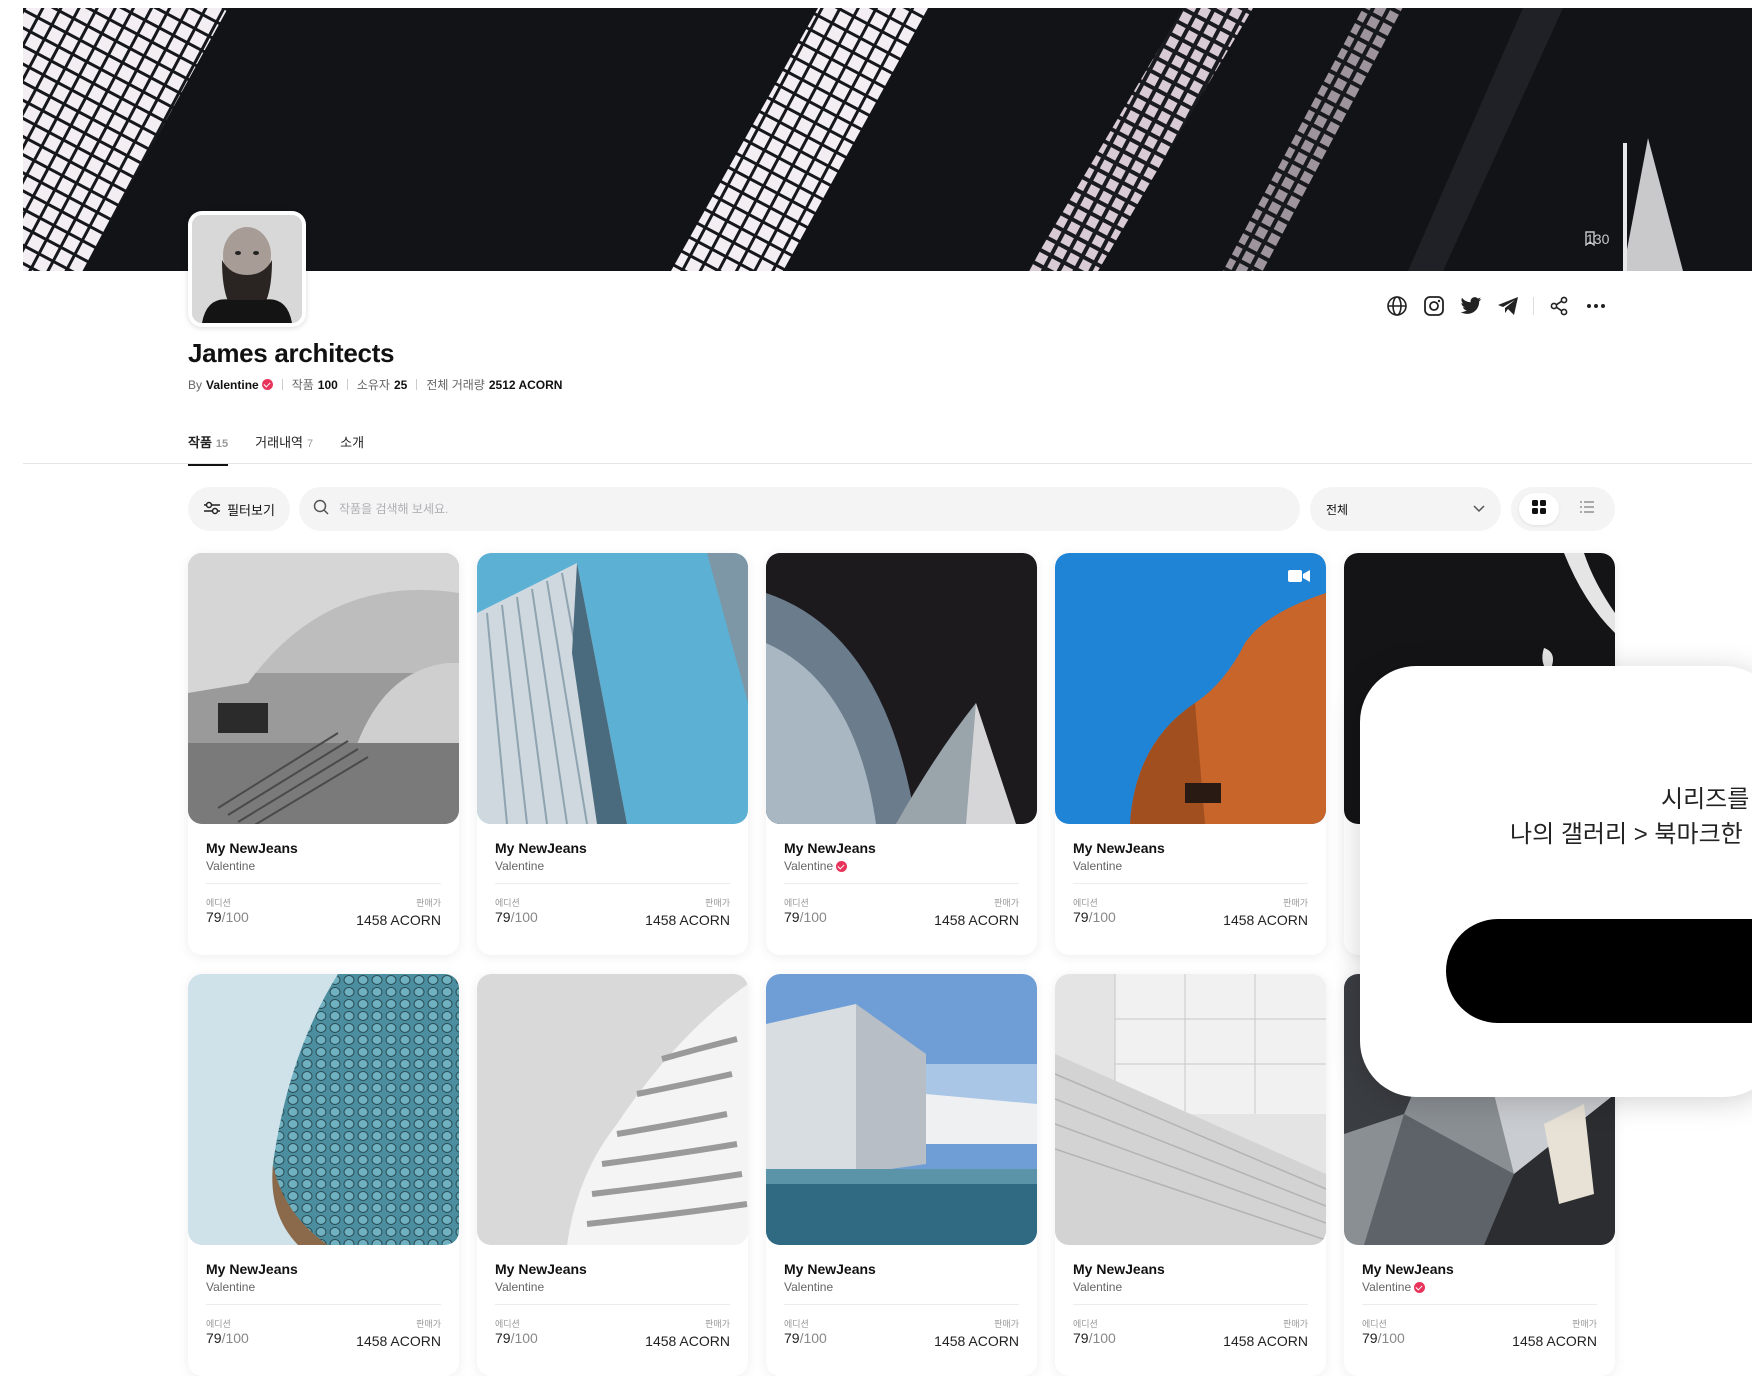 The width and height of the screenshot is (1752, 1376). What do you see at coordinates (455, 385) in the screenshot?
I see `volume-label: 전체 거래량` at bounding box center [455, 385].